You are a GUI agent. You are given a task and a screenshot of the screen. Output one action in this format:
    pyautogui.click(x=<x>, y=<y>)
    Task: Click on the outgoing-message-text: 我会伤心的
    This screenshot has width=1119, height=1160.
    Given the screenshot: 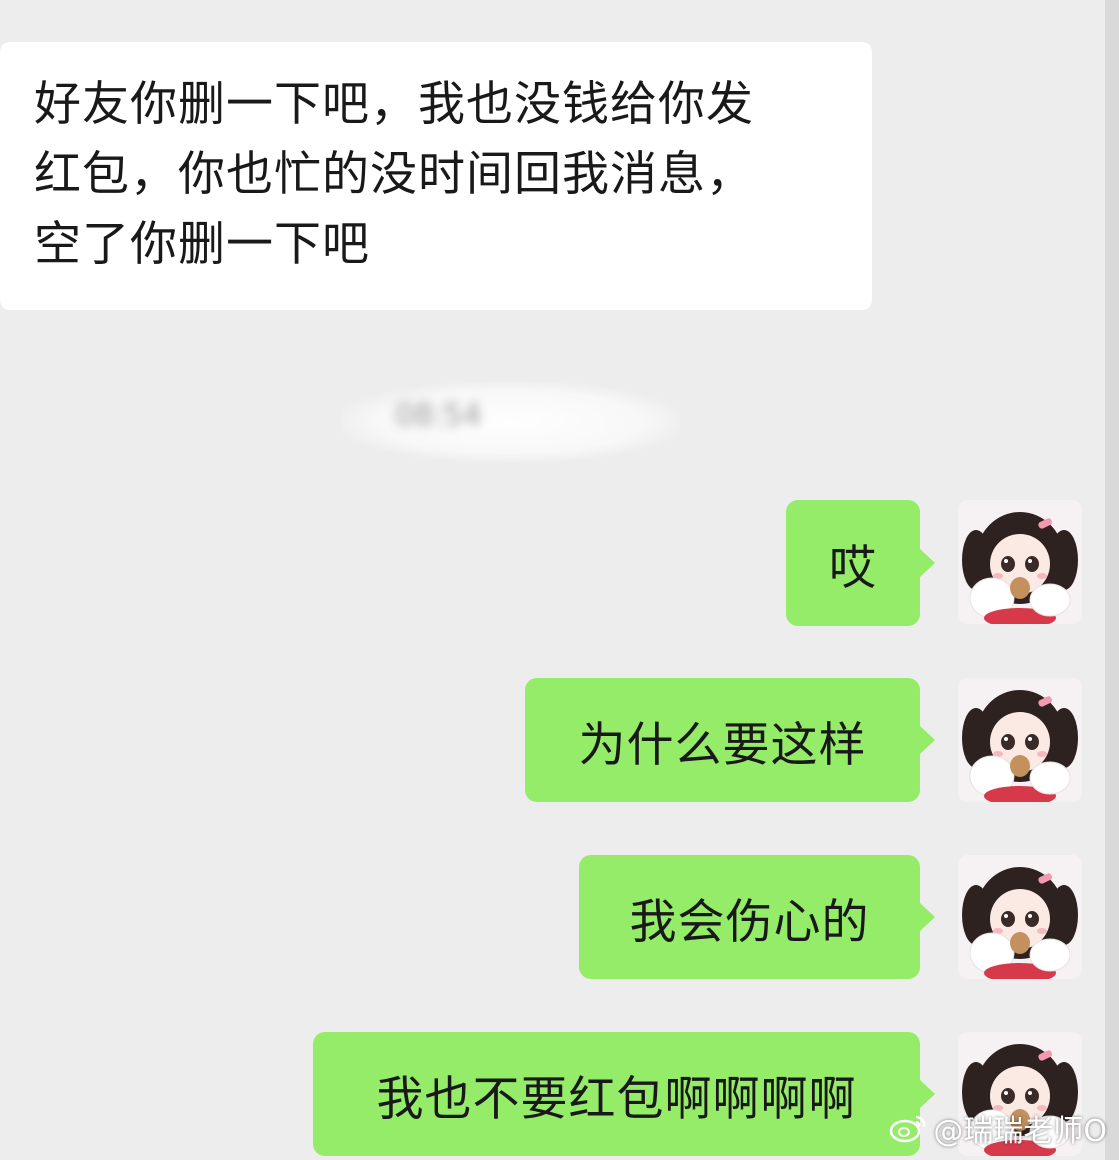 What is the action you would take?
    pyautogui.click(x=749, y=922)
    